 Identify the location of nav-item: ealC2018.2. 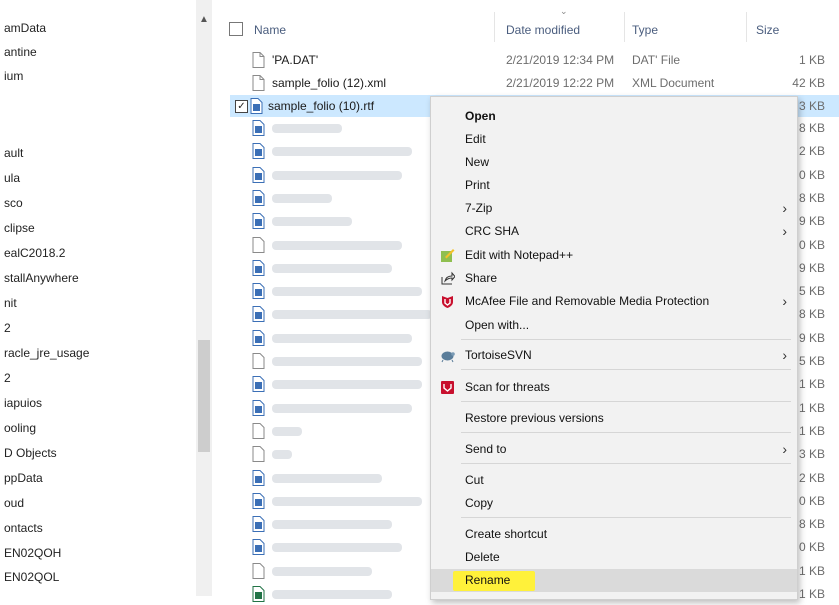
(34, 253).